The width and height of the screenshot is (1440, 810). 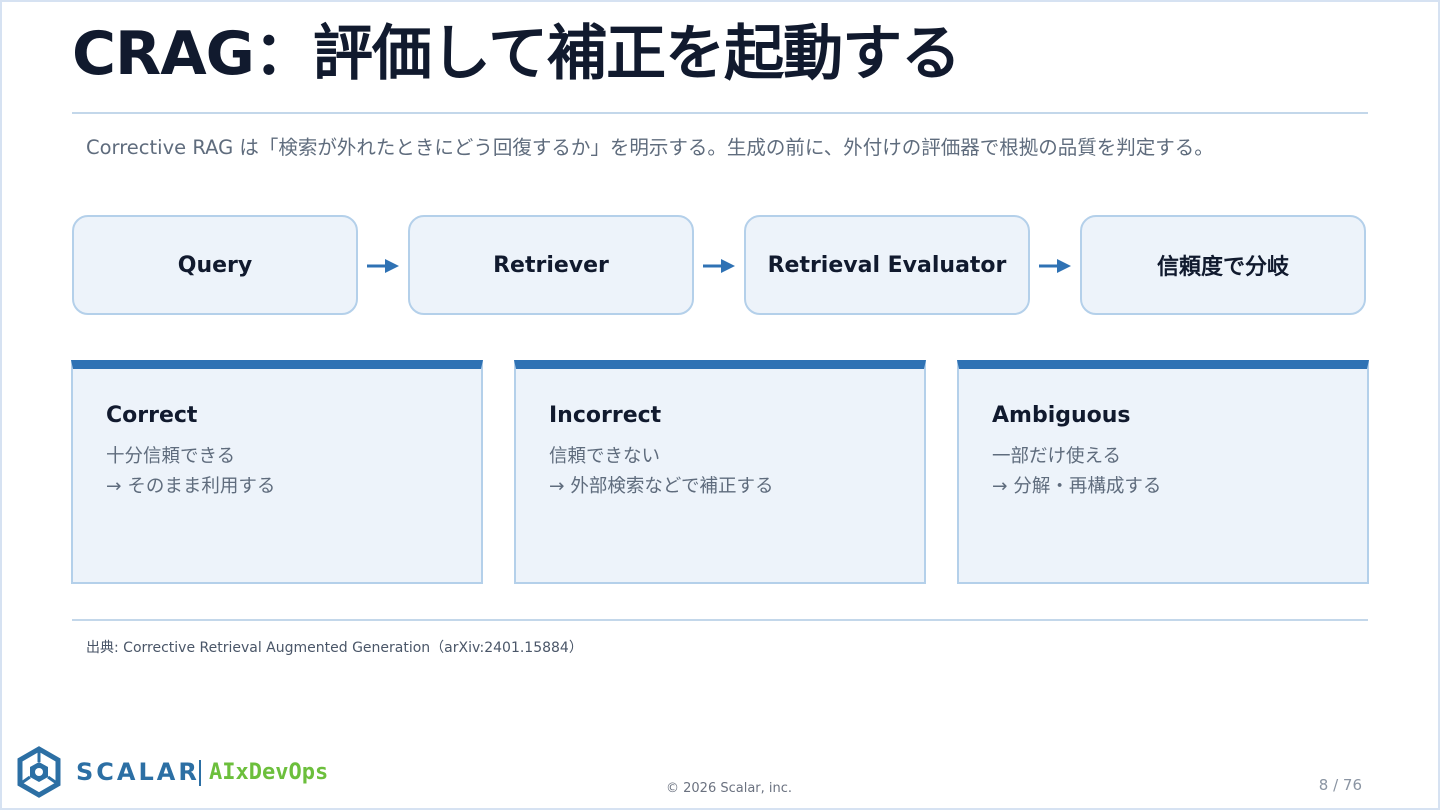 I want to click on flow-step-retrieval-evaluator: Retrieval Evaluator, so click(x=887, y=265).